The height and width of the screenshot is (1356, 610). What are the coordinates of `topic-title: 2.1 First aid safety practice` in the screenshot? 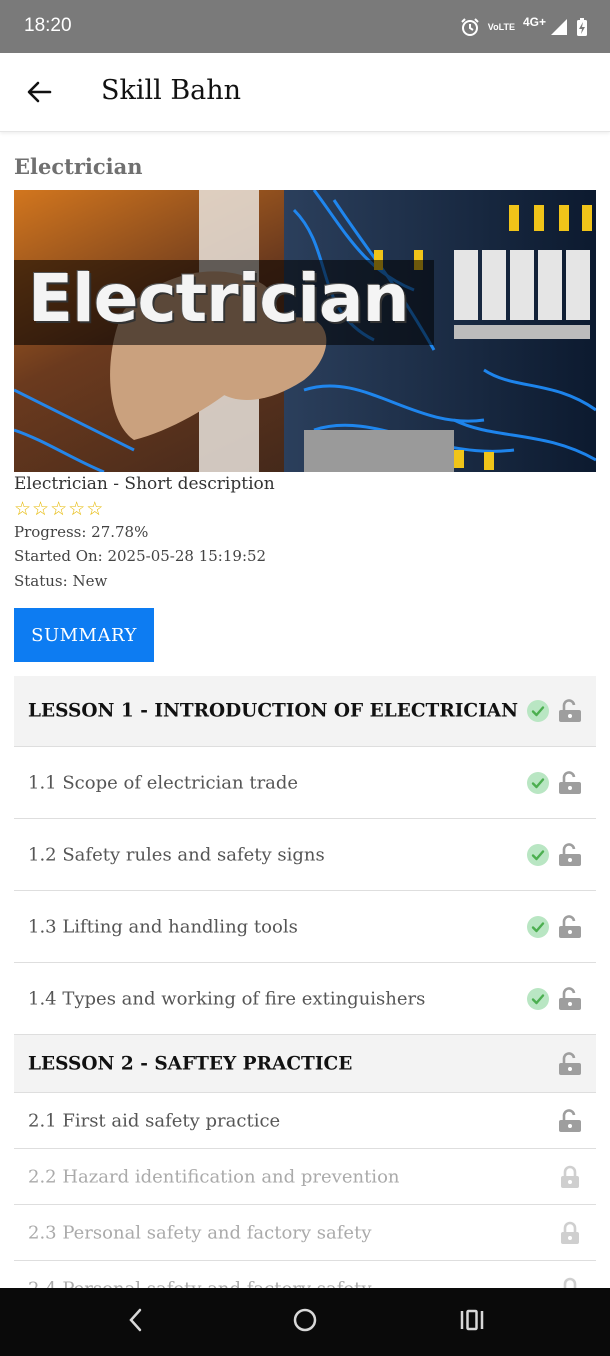 It's located at (154, 1120).